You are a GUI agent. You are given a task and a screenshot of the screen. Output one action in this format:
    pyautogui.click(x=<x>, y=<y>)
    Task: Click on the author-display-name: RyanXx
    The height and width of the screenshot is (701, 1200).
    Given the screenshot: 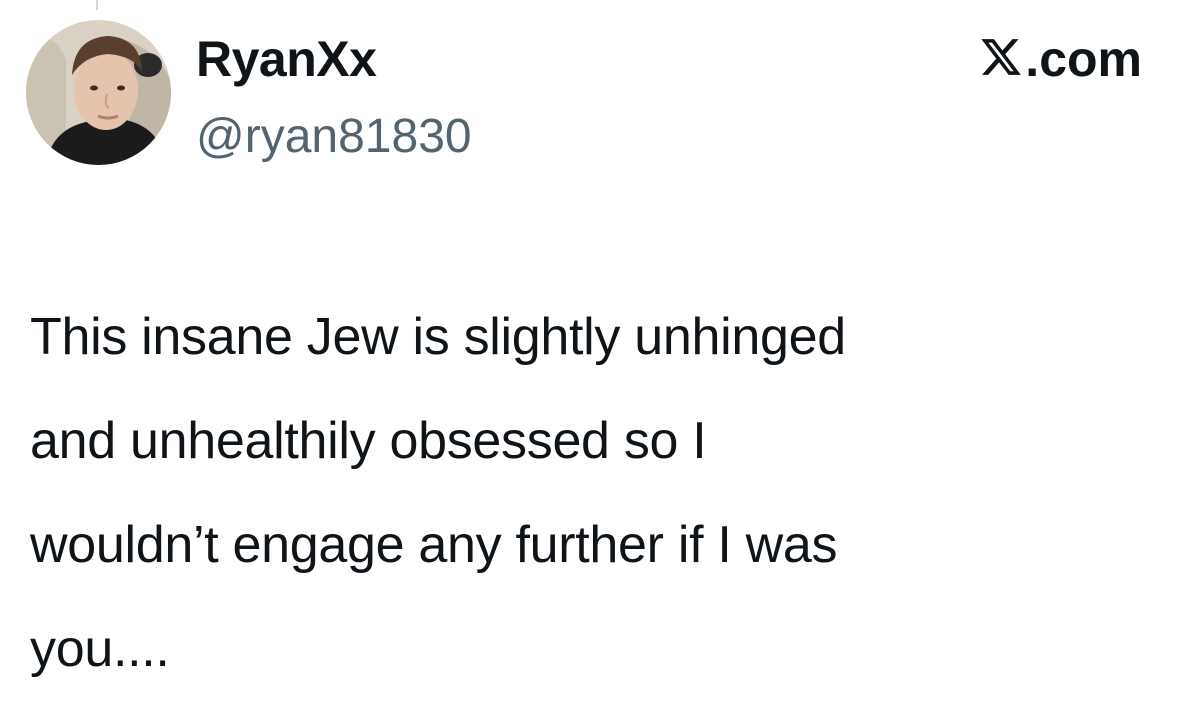 What is the action you would take?
    pyautogui.click(x=286, y=59)
    